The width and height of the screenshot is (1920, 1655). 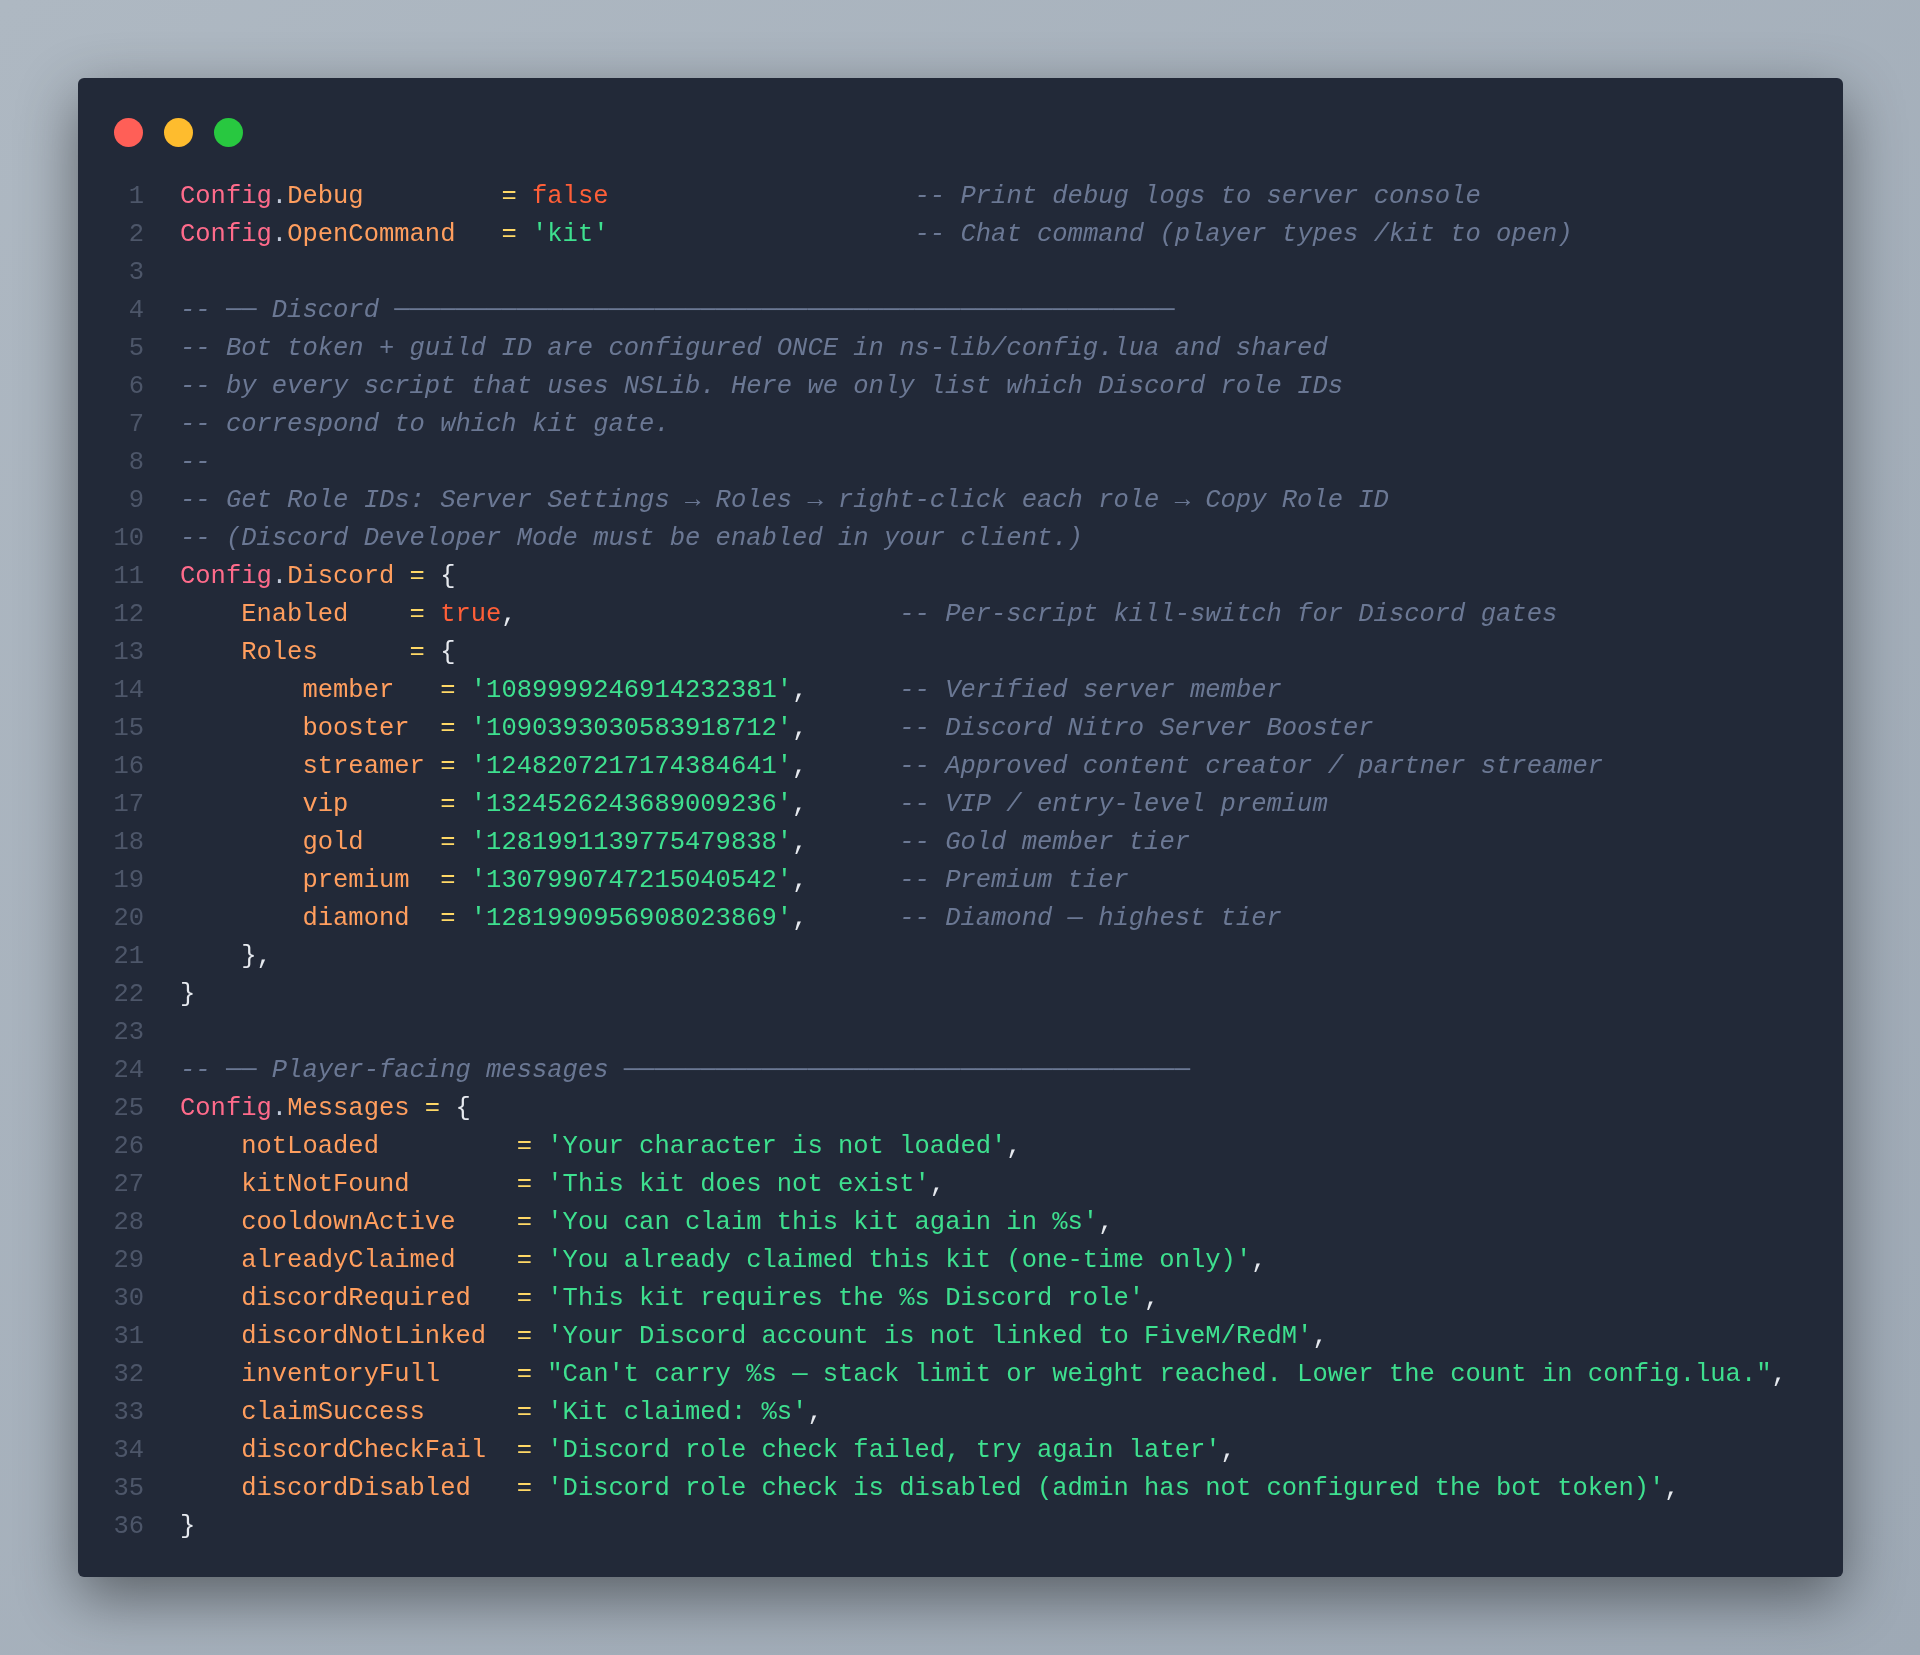 I want to click on code-key: alreadyClaimed, so click(x=318, y=1261).